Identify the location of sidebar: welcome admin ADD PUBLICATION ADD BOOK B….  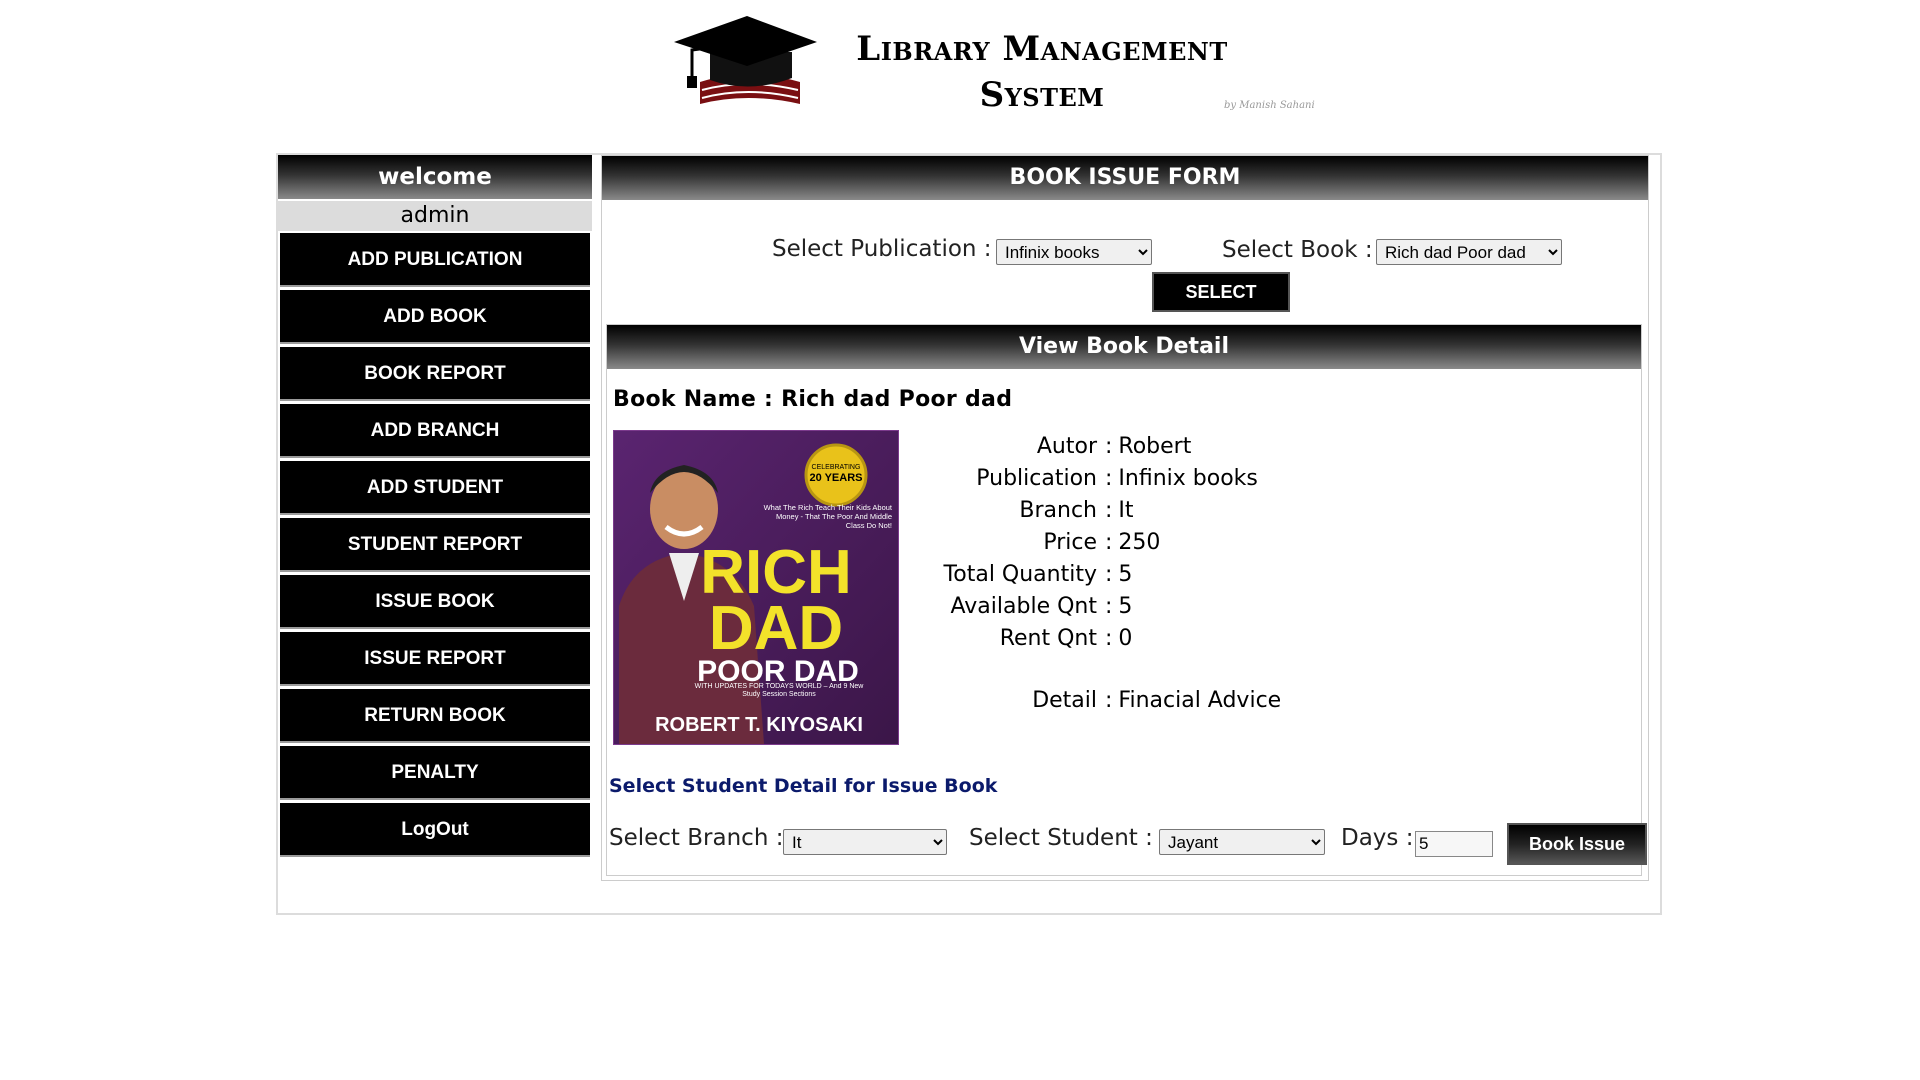
(435, 505).